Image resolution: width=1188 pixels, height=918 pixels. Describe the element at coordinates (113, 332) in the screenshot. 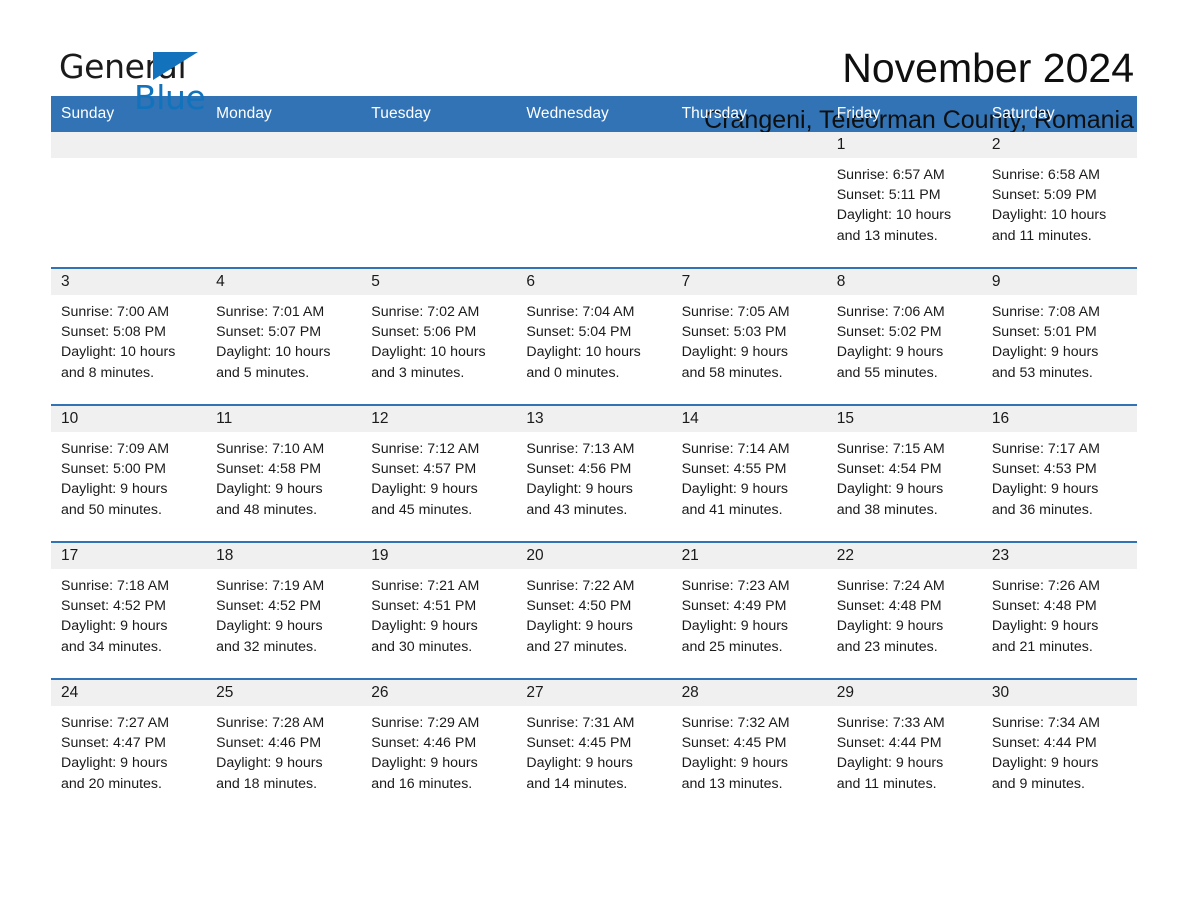

I see `sunset-time: Sunset: 5:08 PM` at that location.